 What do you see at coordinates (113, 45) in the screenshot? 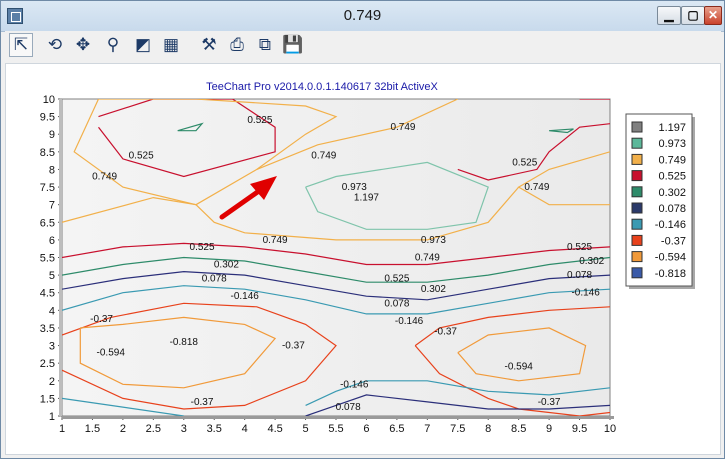
I see `zoom-tool-button: ⚲` at bounding box center [113, 45].